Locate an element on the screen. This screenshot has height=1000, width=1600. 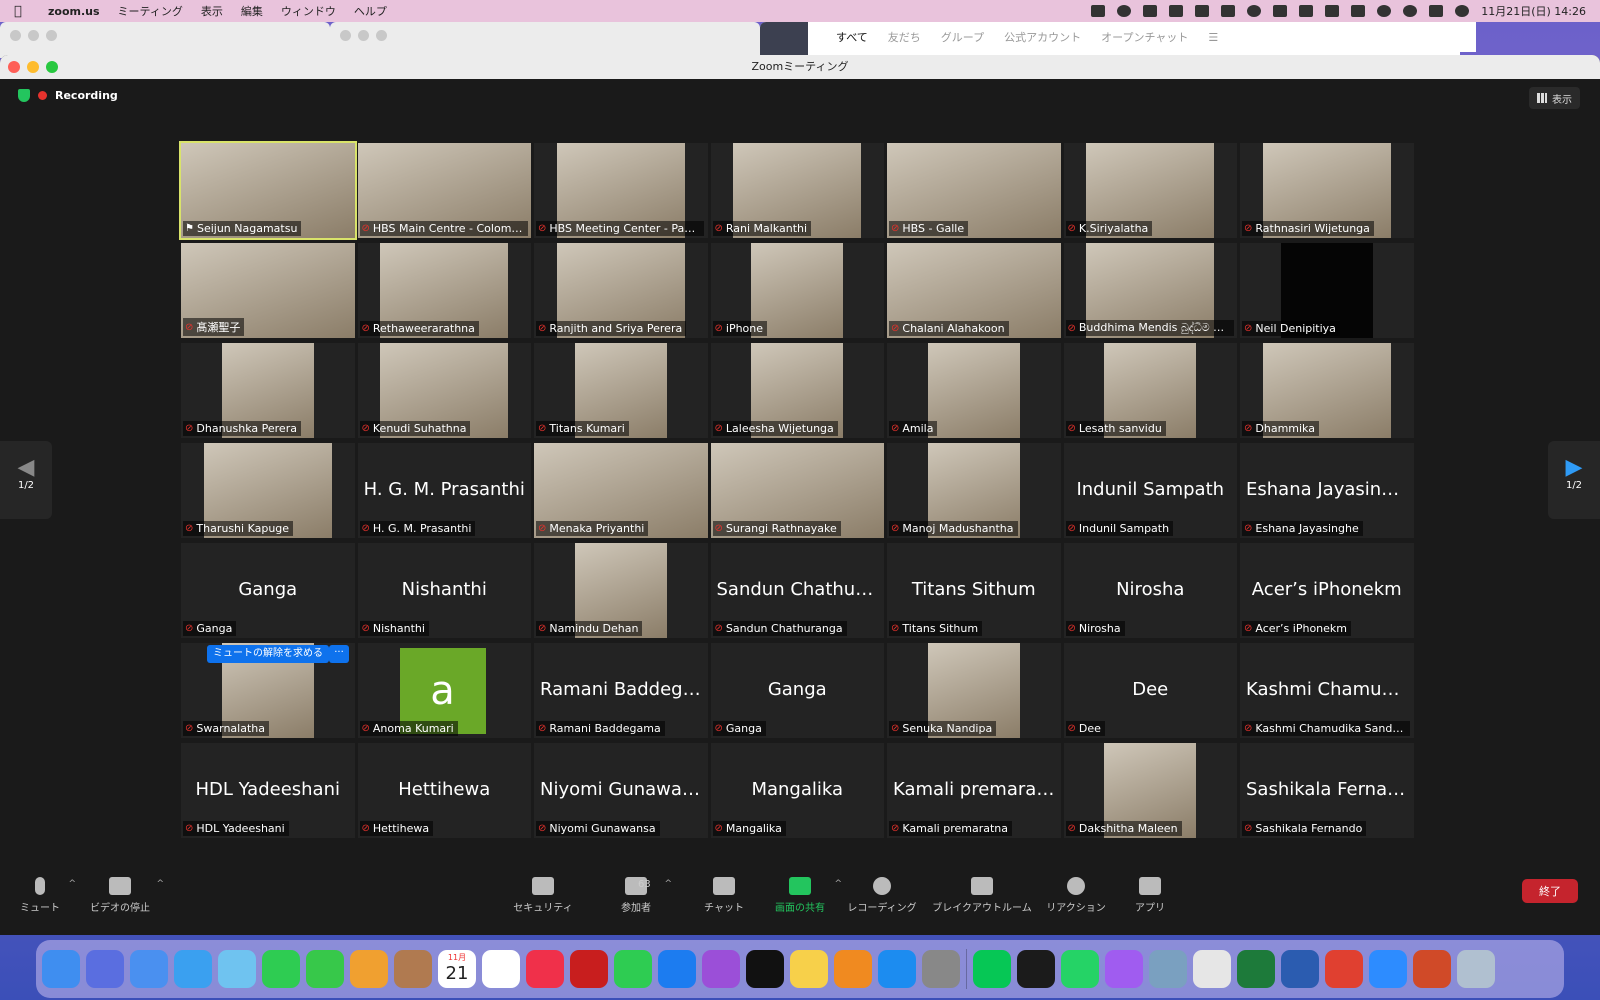
stop-video-button: ビデオの停止 ^ is located at coordinates (127, 895).